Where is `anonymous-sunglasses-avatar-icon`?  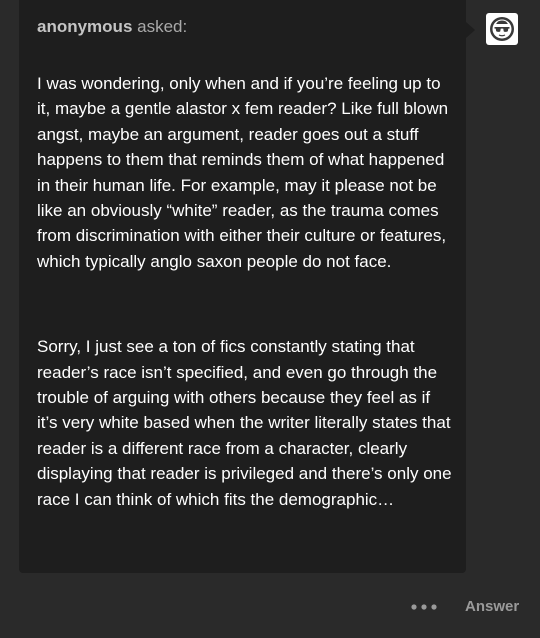
anonymous-sunglasses-avatar-icon is located at coordinates (502, 29).